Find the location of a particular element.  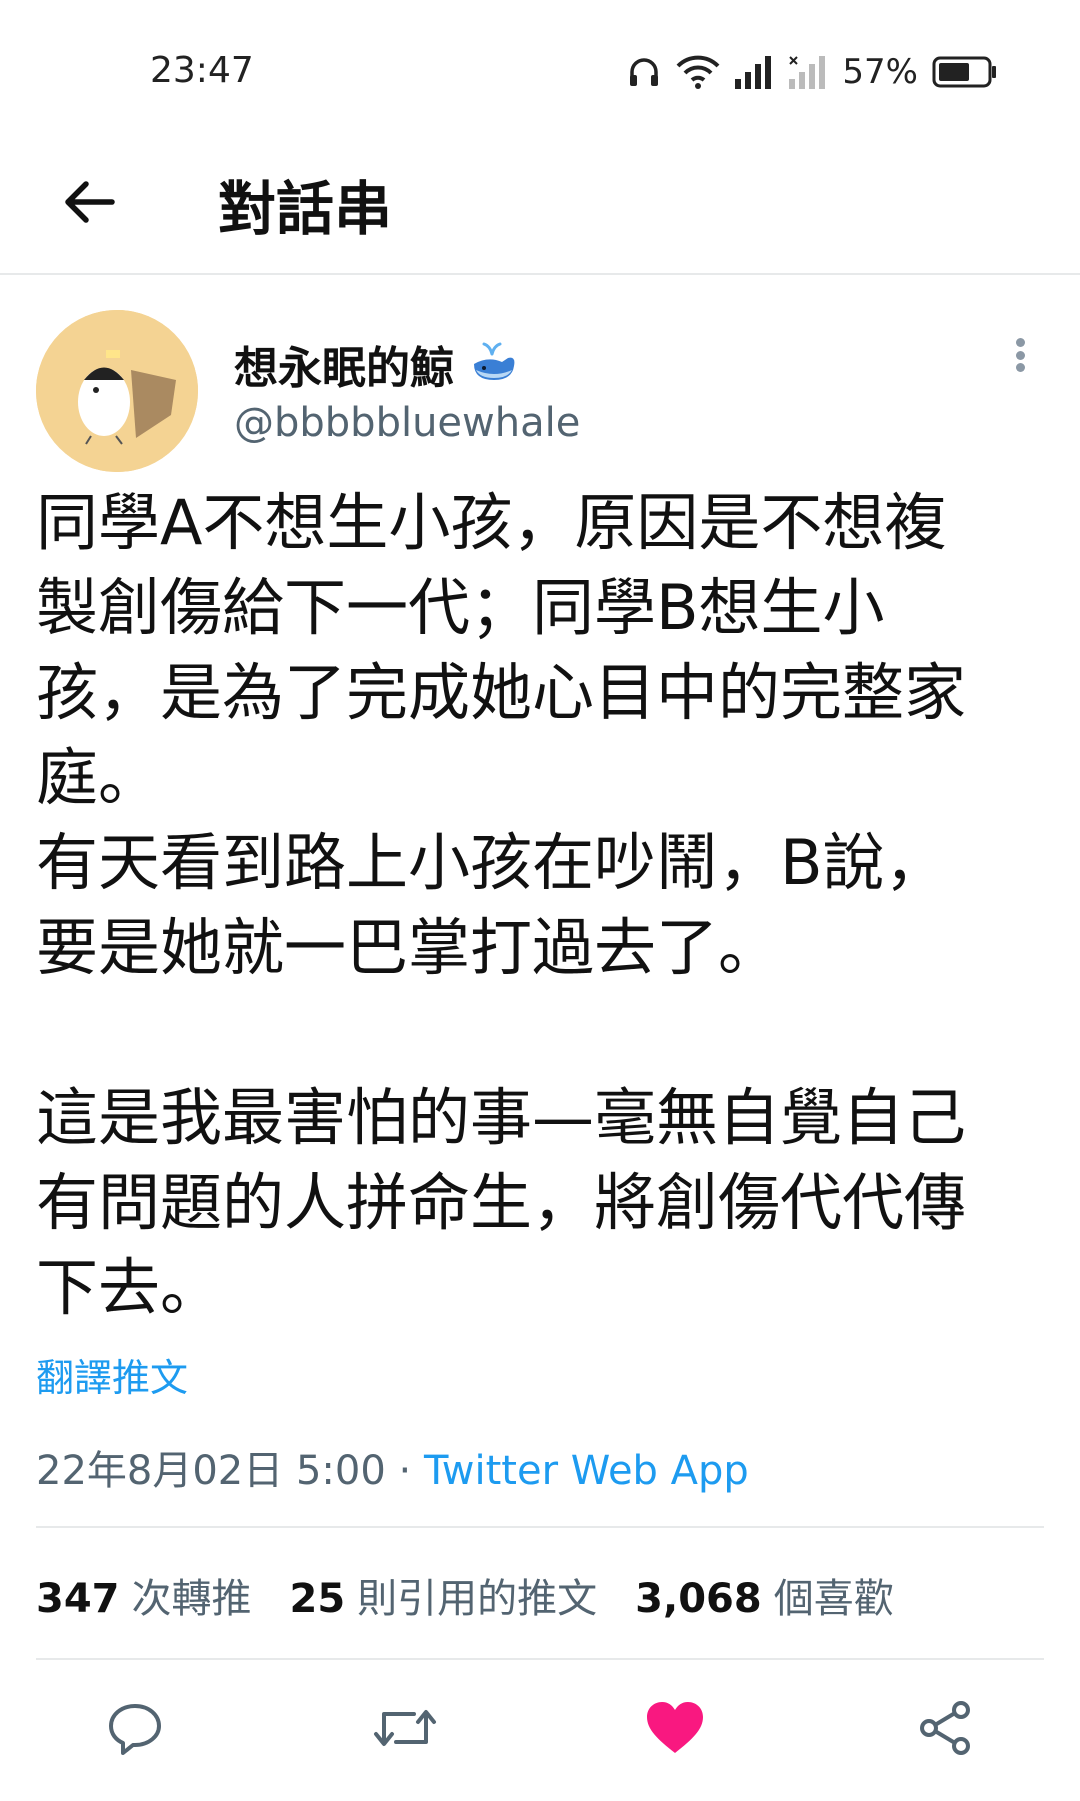

signal-icon is located at coordinates (754, 72).